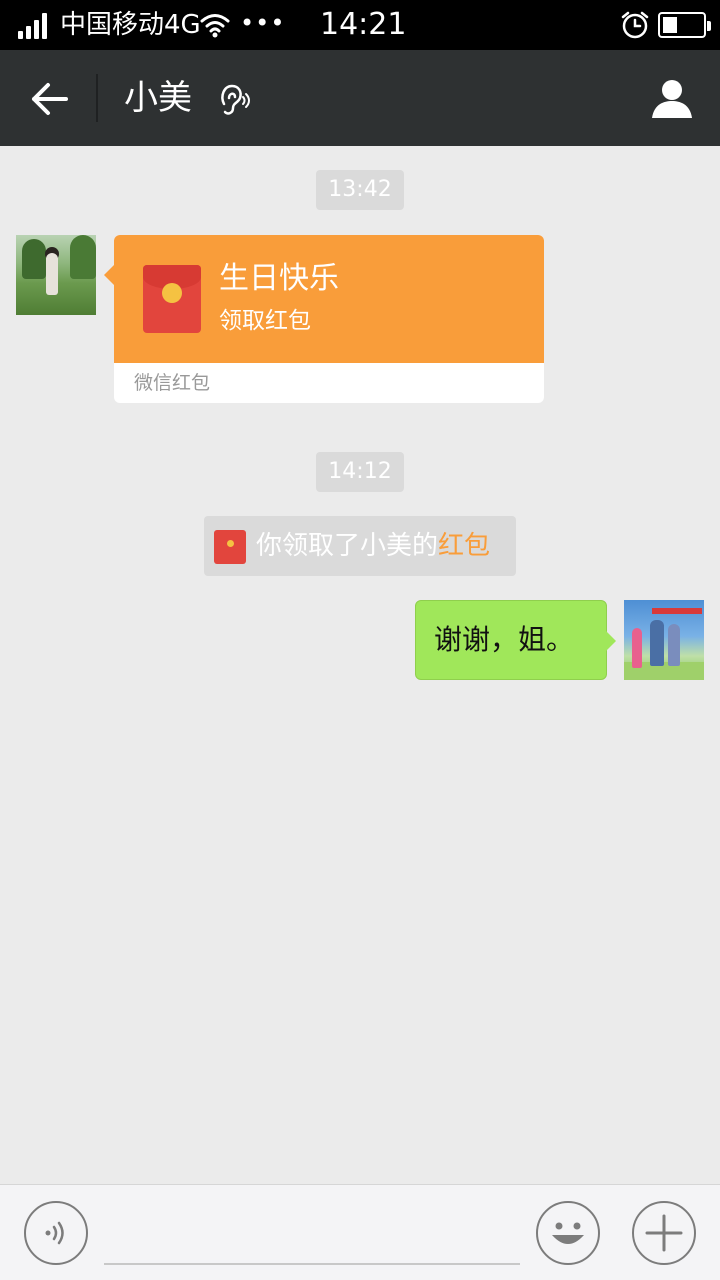 Image resolution: width=720 pixels, height=1280 pixels. Describe the element at coordinates (664, 640) in the screenshot. I see `my-avatar` at that location.